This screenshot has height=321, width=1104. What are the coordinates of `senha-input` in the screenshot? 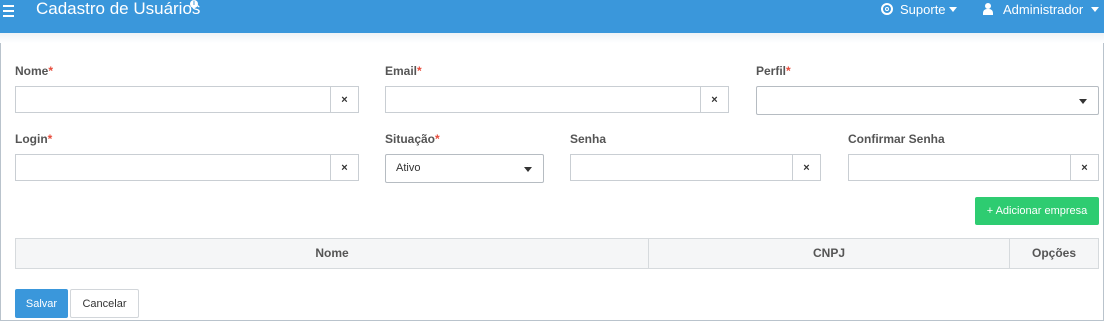 It's located at (695, 167).